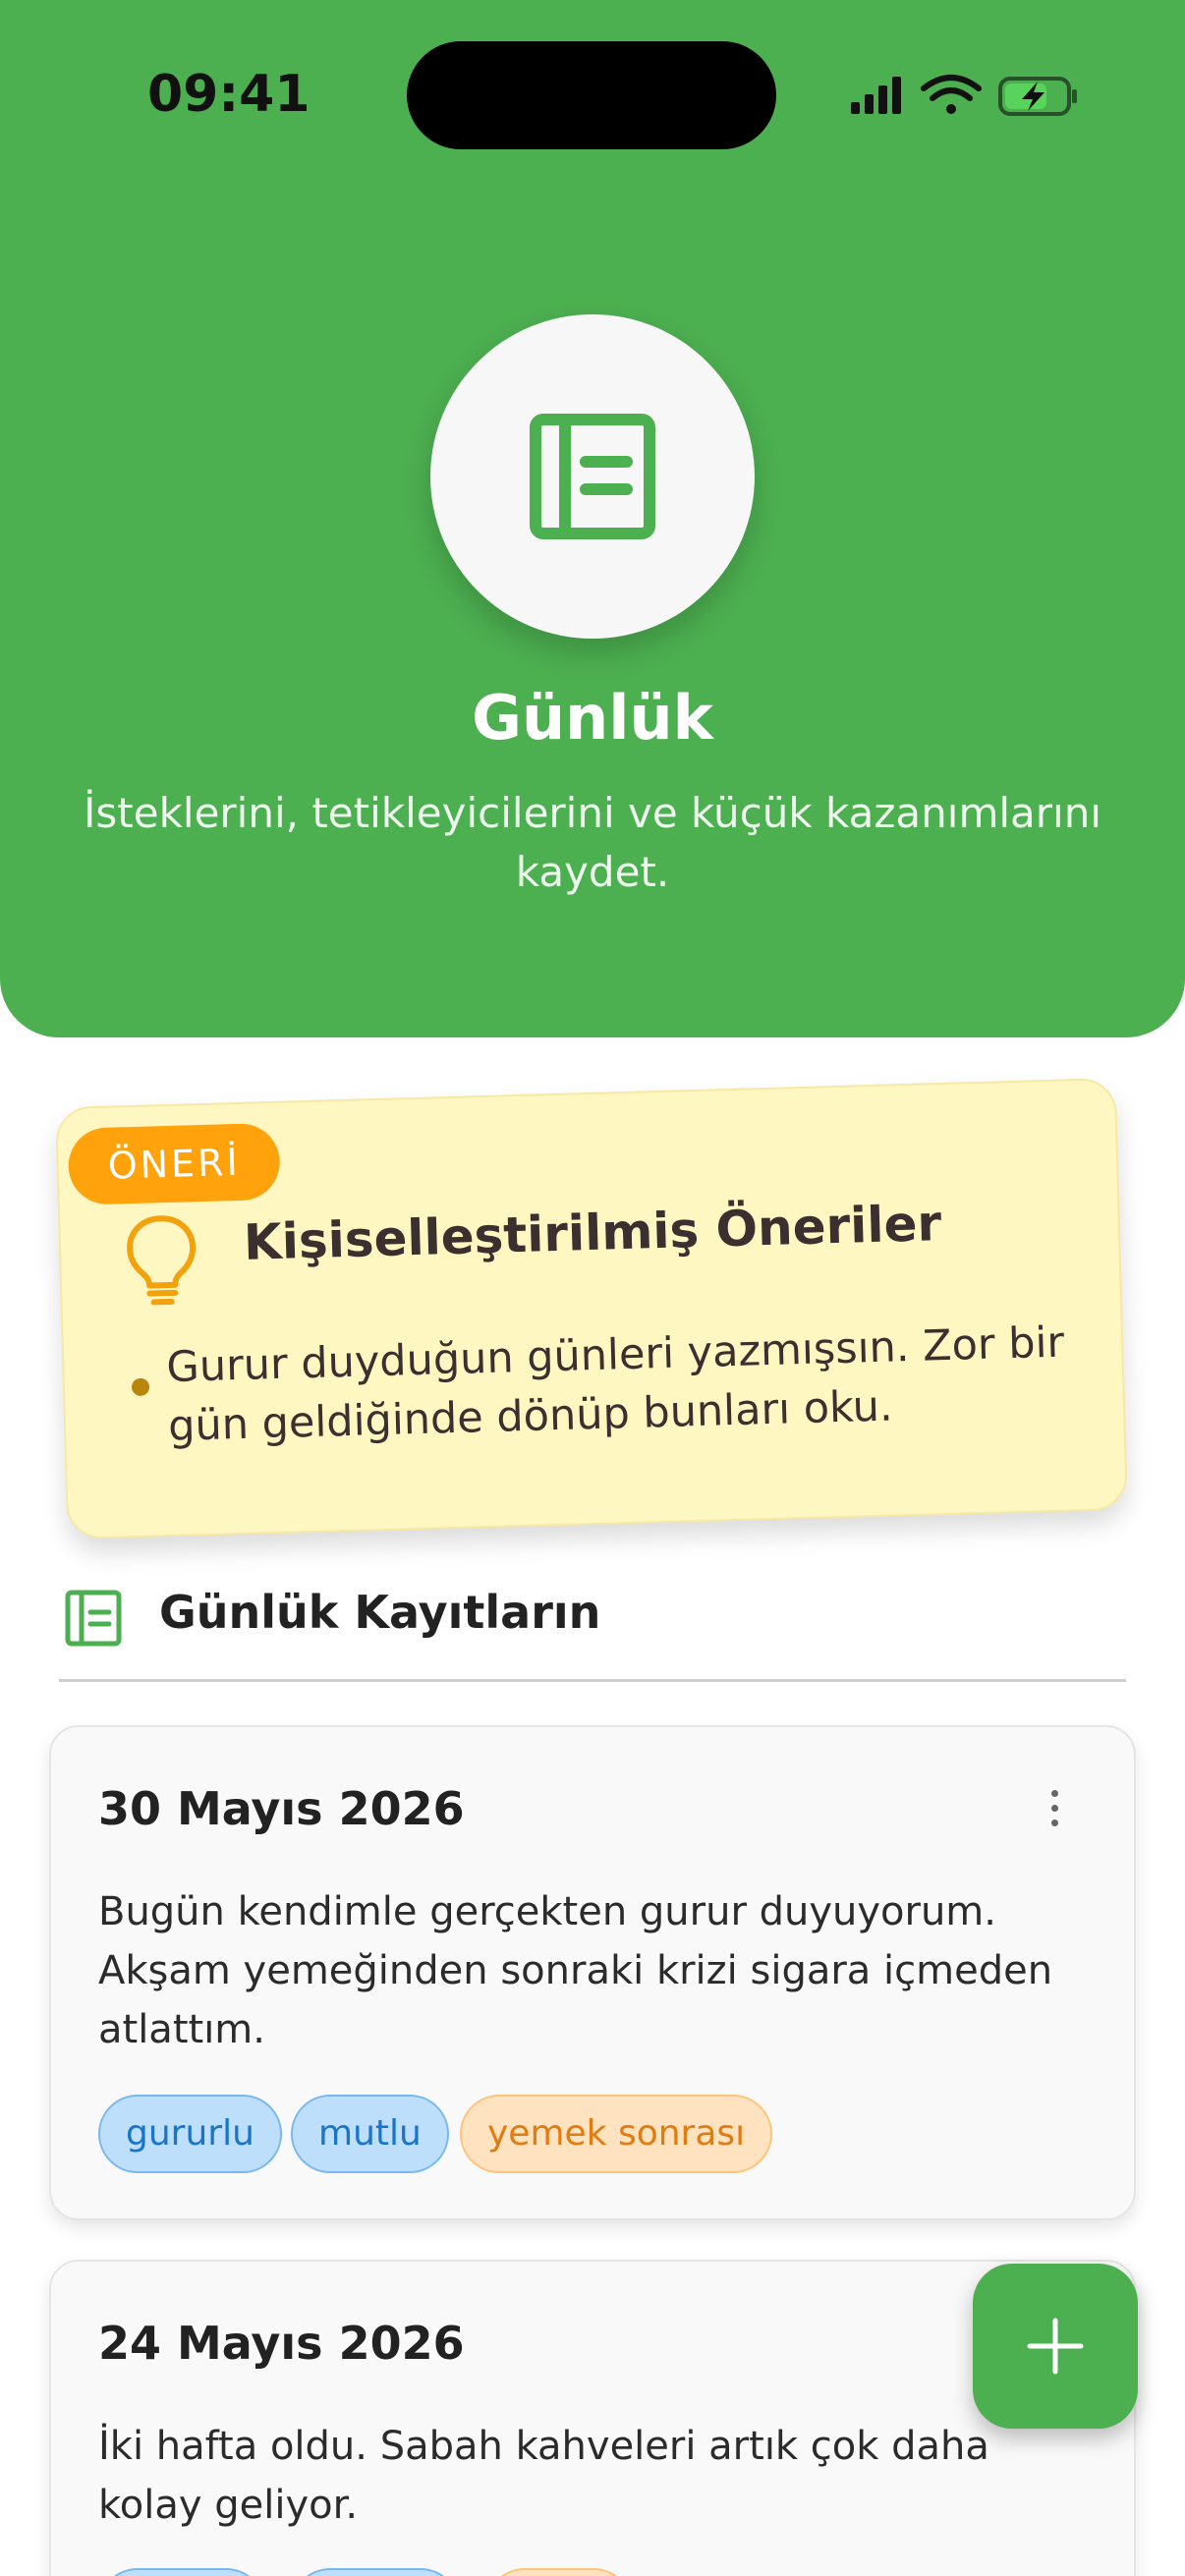  I want to click on page-title: Günlük, so click(592, 718).